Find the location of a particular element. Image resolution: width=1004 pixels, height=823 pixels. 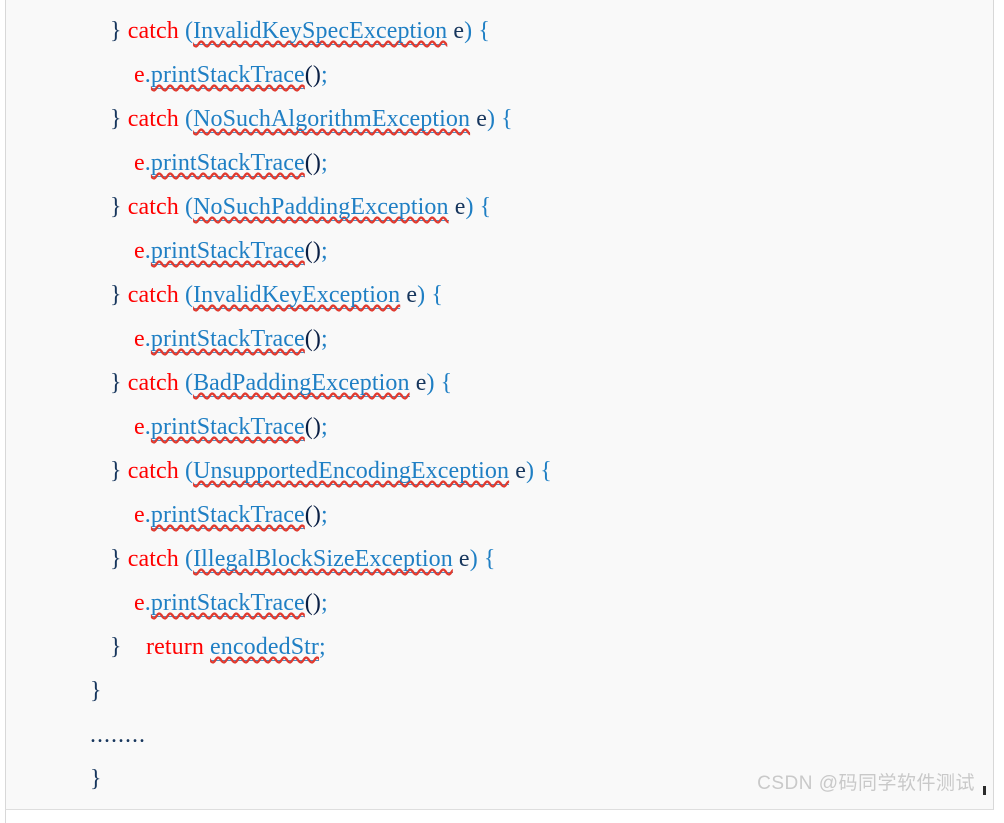

code-line: } catch (IllegalBlockSizeException e) { is located at coordinates (499, 559).